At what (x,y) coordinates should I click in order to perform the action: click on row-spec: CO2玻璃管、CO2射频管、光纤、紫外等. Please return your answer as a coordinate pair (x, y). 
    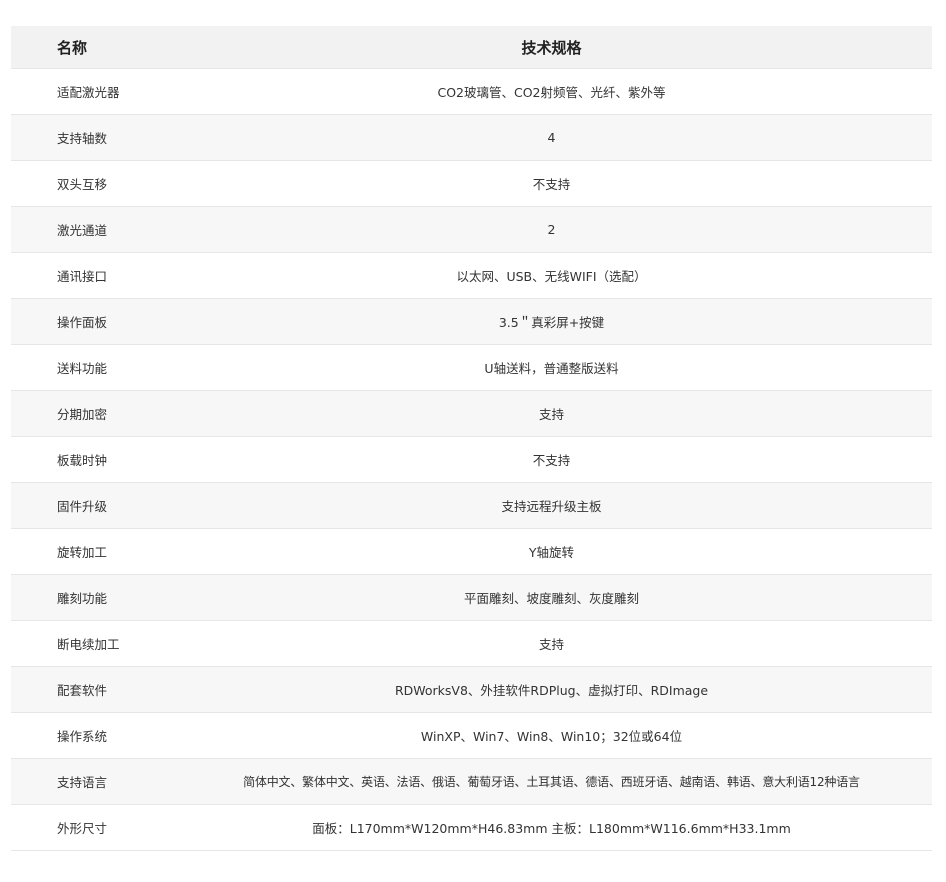
    Looking at the image, I should click on (551, 91).